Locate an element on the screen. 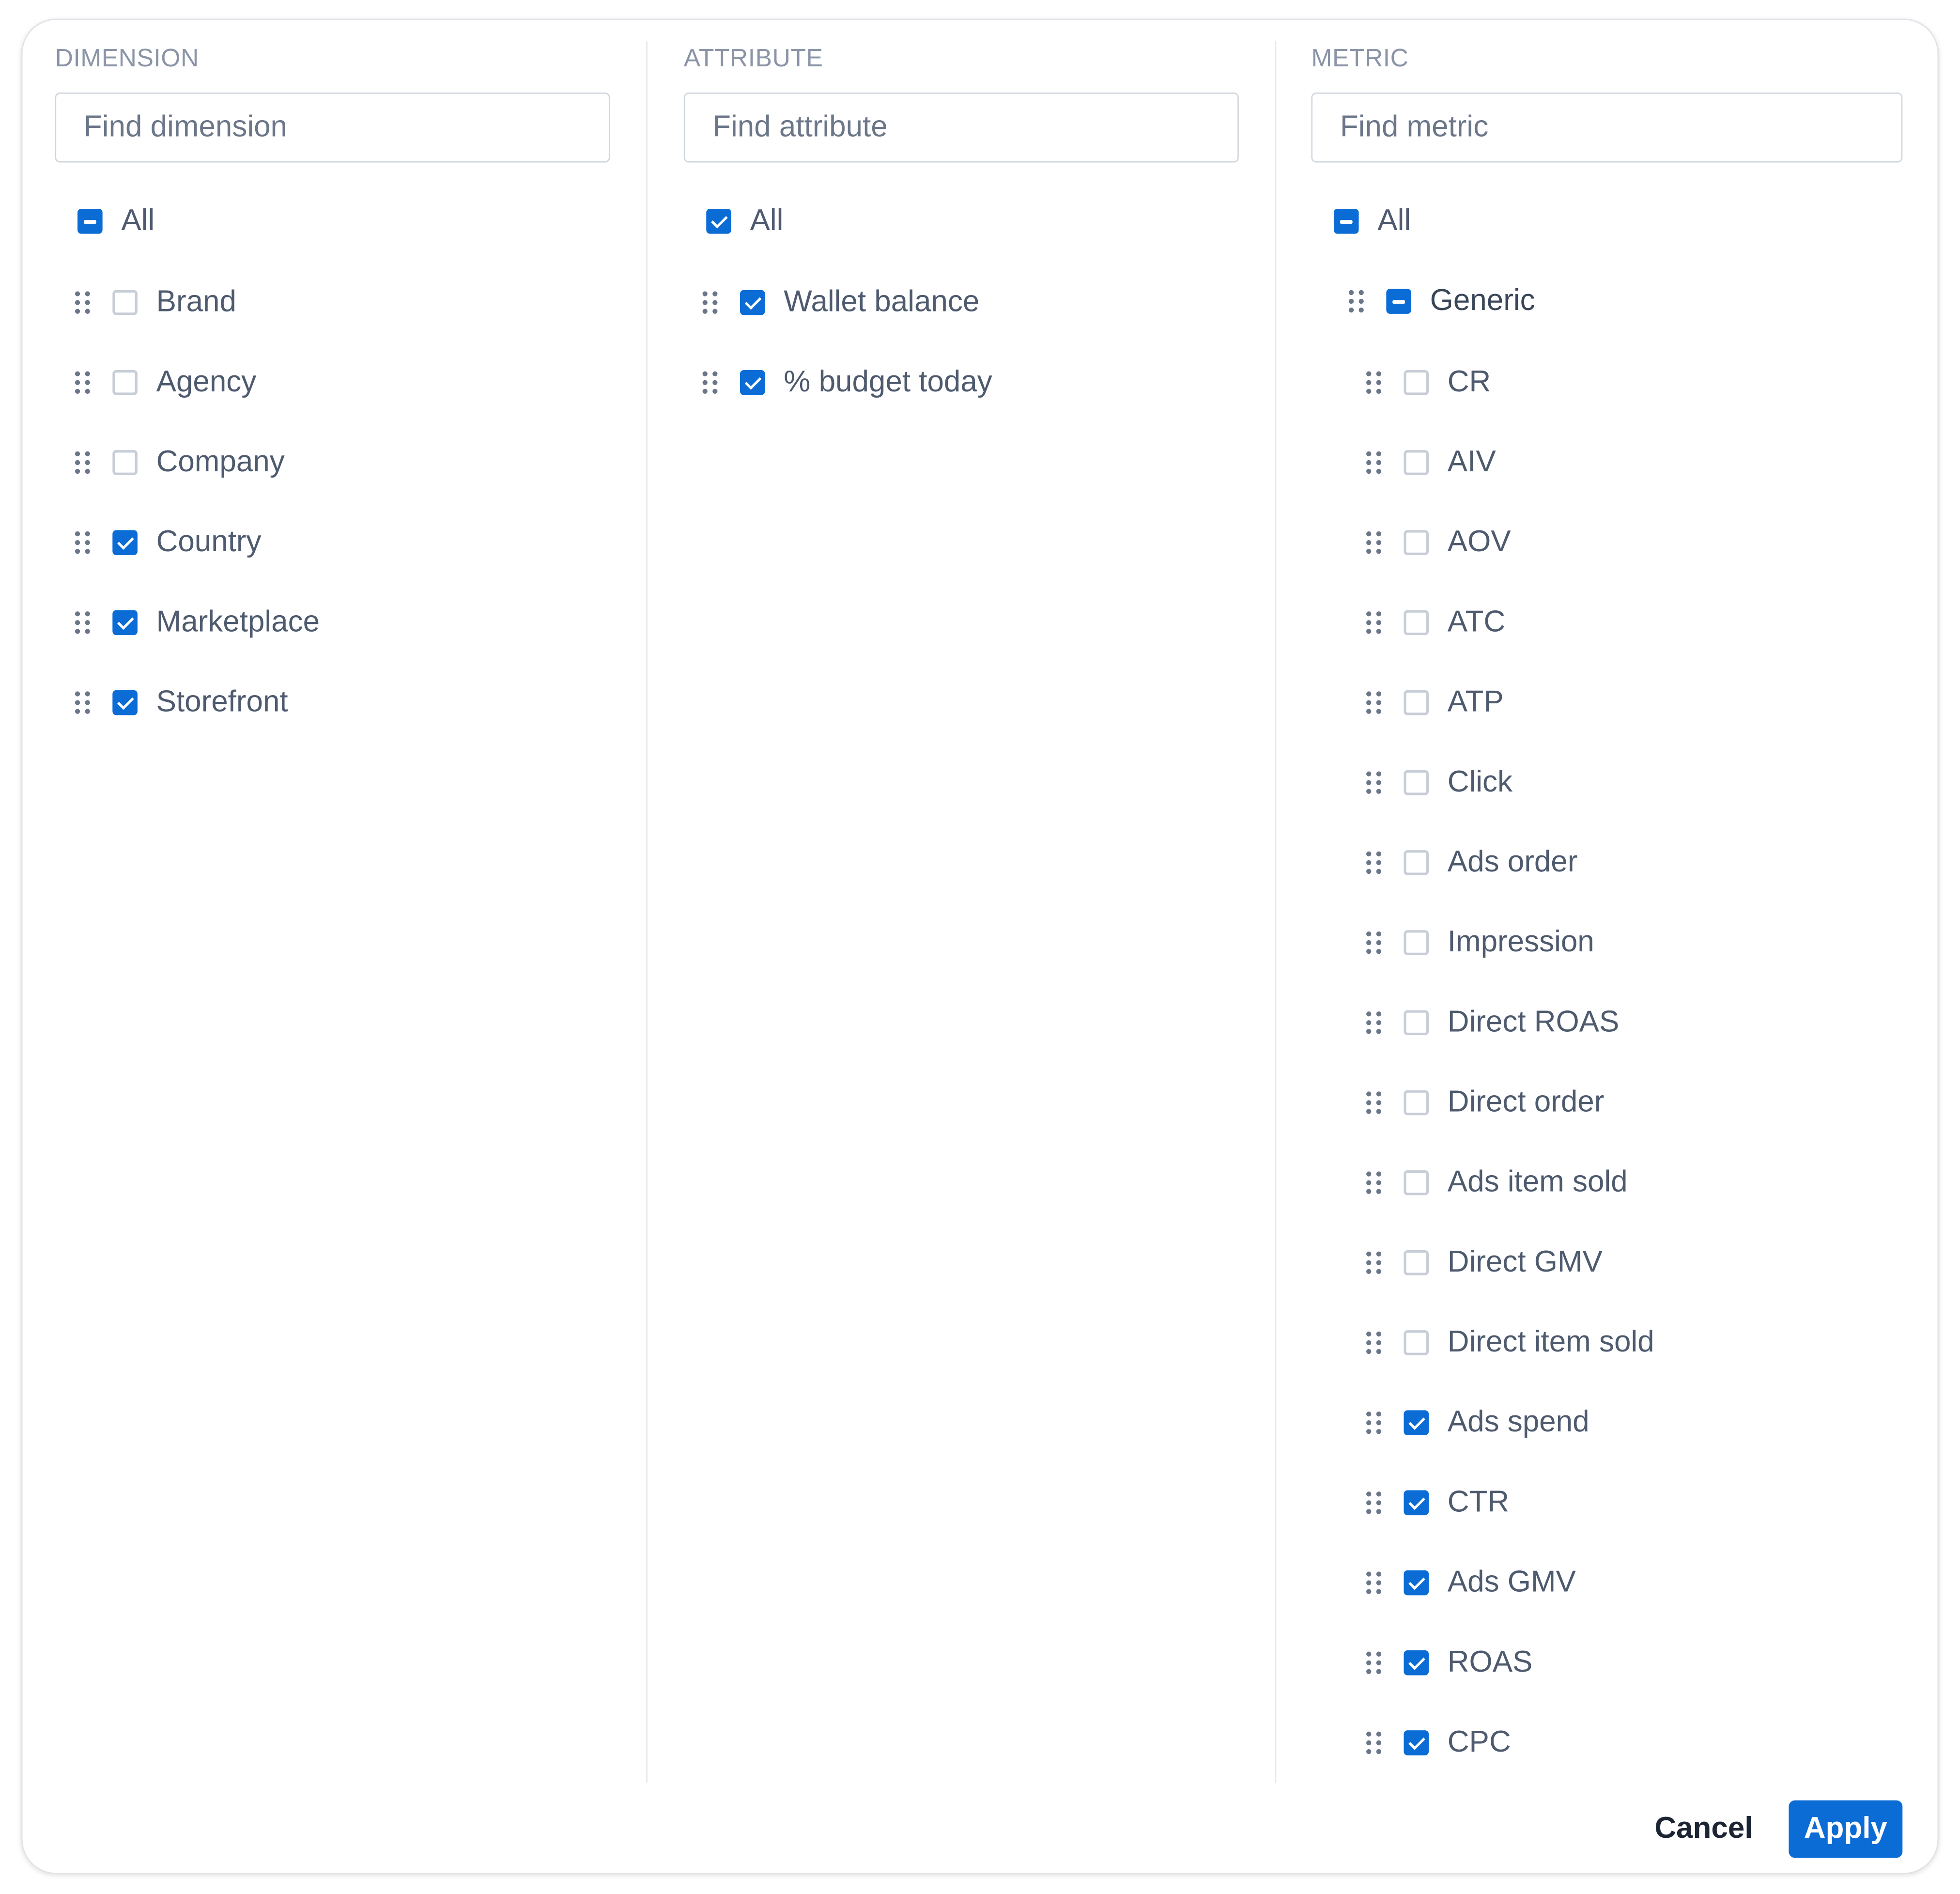  dimension-option: Storefront is located at coordinates (181, 703).